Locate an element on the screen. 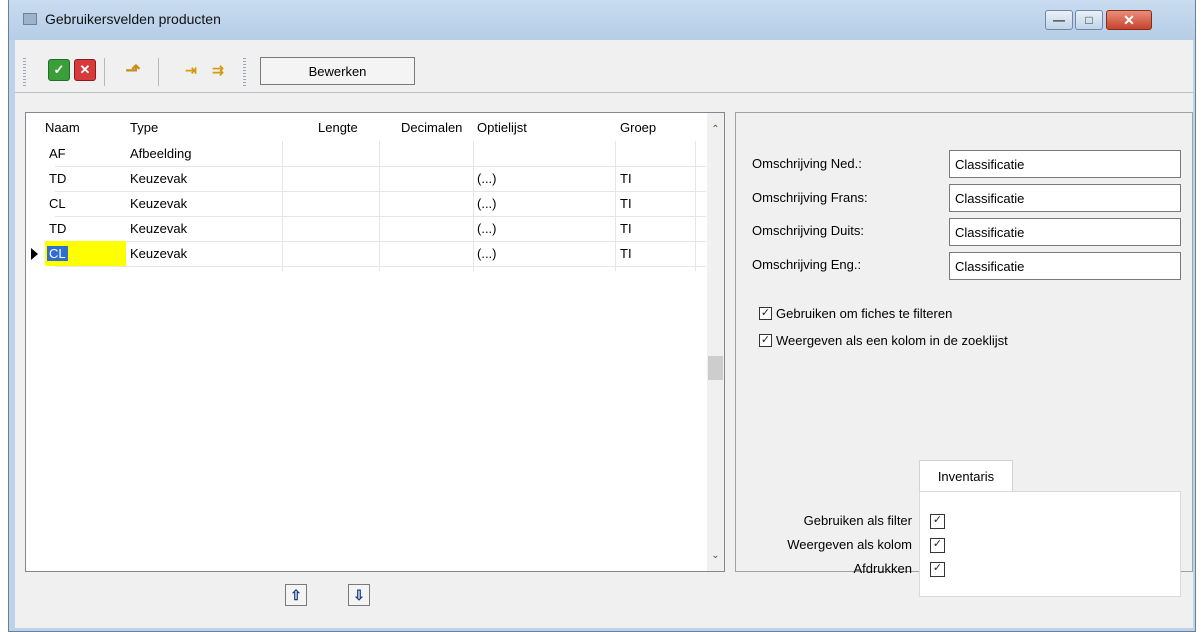  inv-filter-checkbox: ✓ is located at coordinates (937, 521).